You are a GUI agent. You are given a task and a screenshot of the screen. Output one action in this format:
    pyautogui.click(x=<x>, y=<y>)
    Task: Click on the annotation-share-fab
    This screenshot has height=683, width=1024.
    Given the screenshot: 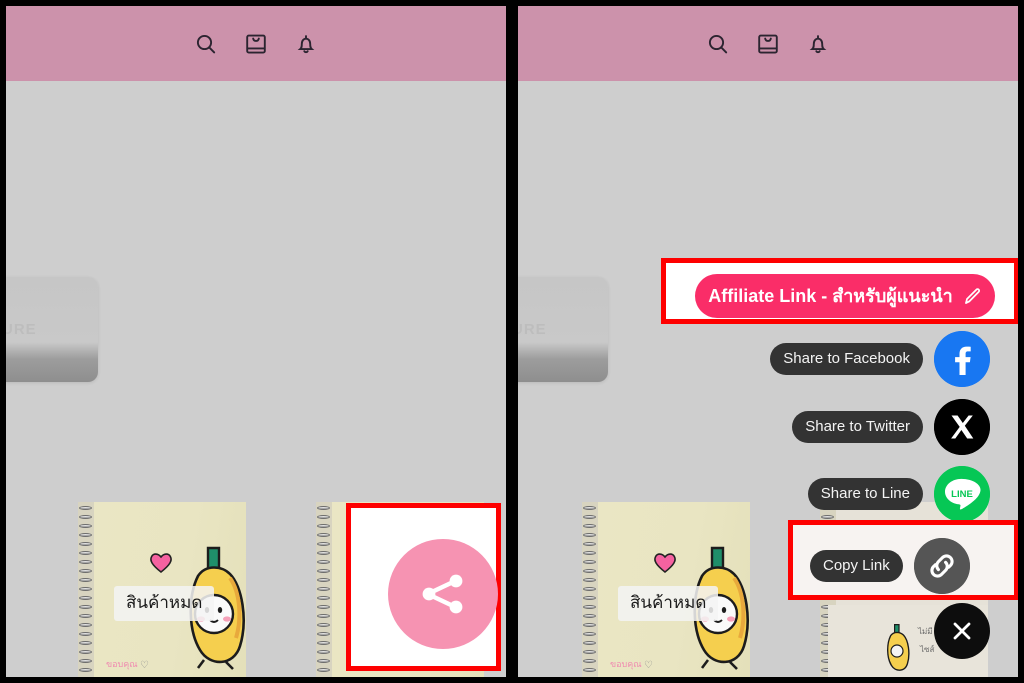 What is the action you would take?
    pyautogui.click(x=423, y=587)
    